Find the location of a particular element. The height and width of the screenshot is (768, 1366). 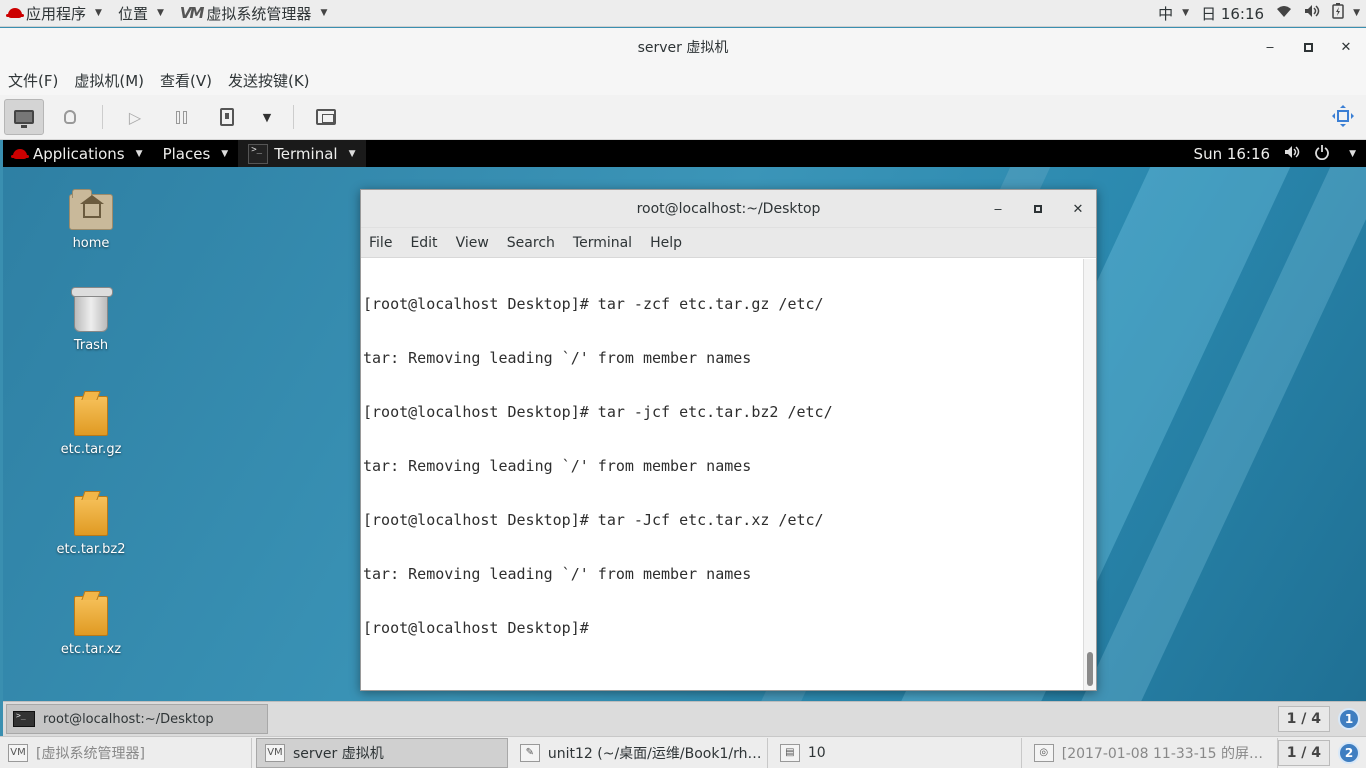

guest-task-label: root@localhost:~/Desktop is located at coordinates (128, 719).